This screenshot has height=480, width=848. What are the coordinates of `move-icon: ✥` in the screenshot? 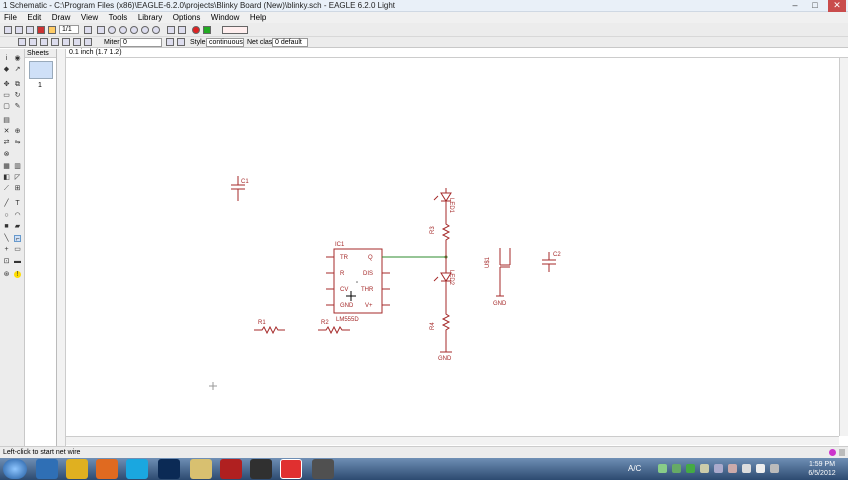 It's located at (6, 84).